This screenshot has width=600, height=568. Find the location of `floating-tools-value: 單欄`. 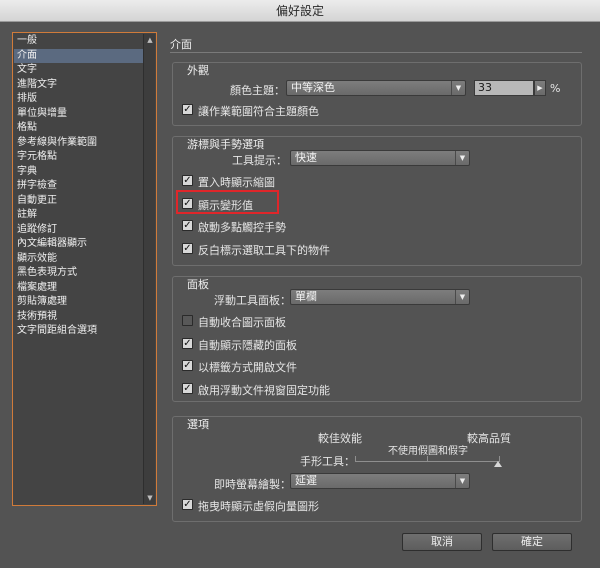

floating-tools-value: 單欄 is located at coordinates (306, 296).